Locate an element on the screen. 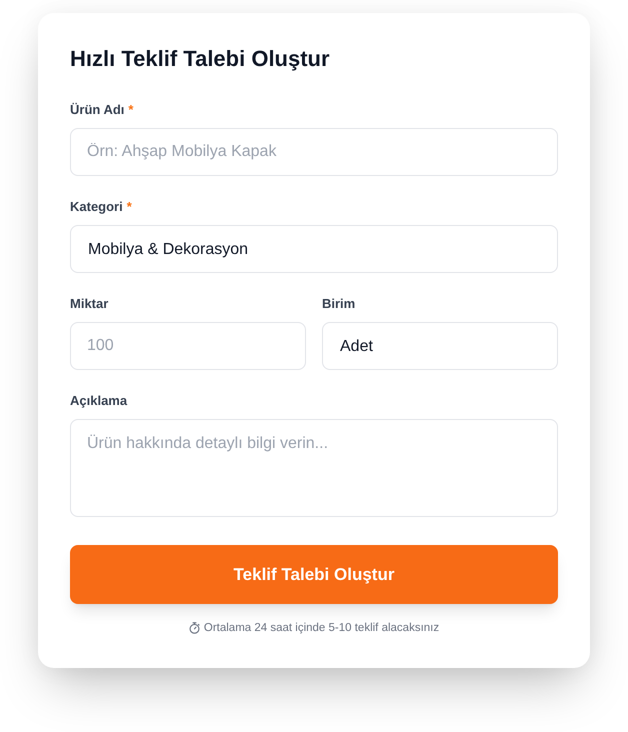  field-label: Açıklama is located at coordinates (99, 401).